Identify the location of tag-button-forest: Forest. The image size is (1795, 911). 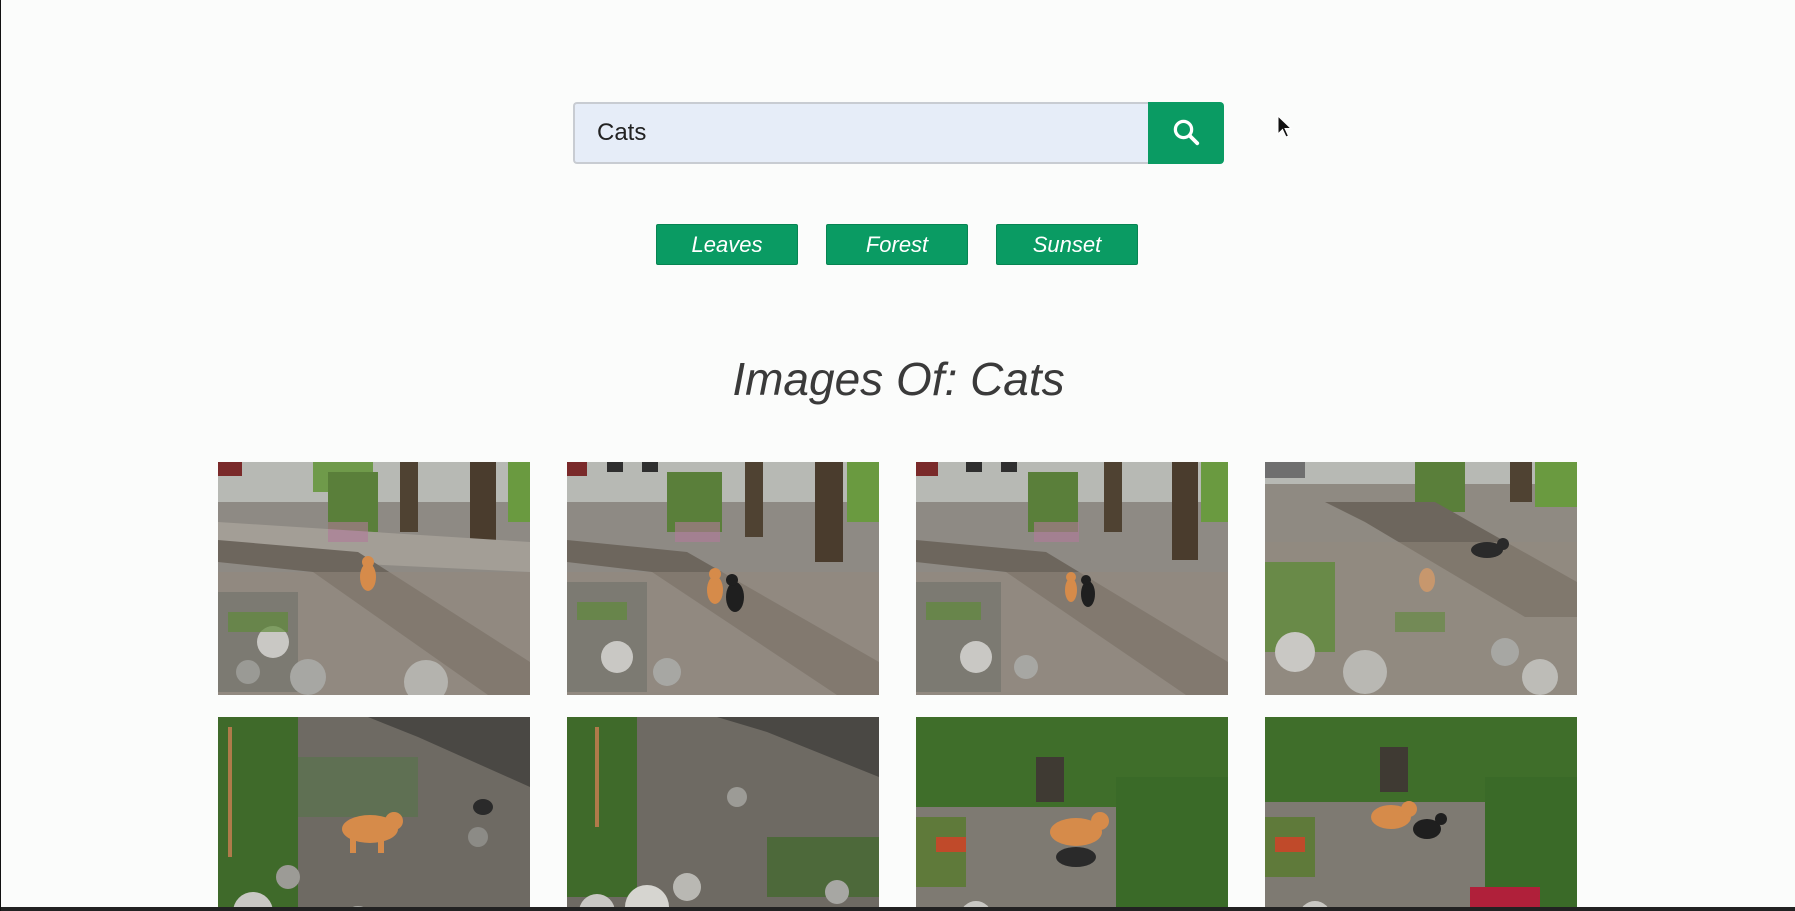
(897, 244).